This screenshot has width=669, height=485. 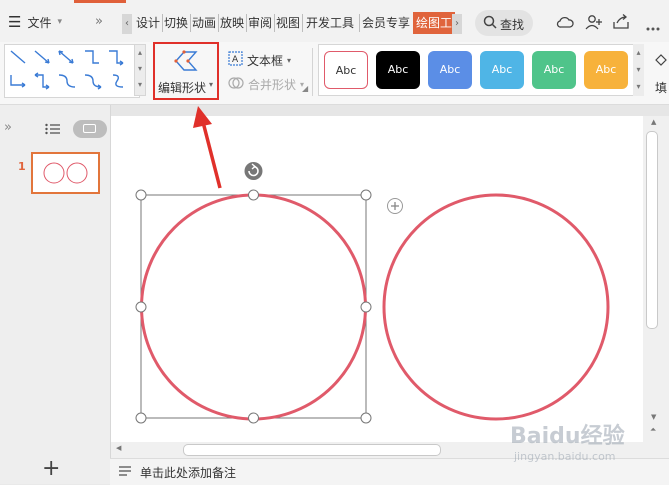 What do you see at coordinates (395, 206) in the screenshot?
I see `add-element-icon` at bounding box center [395, 206].